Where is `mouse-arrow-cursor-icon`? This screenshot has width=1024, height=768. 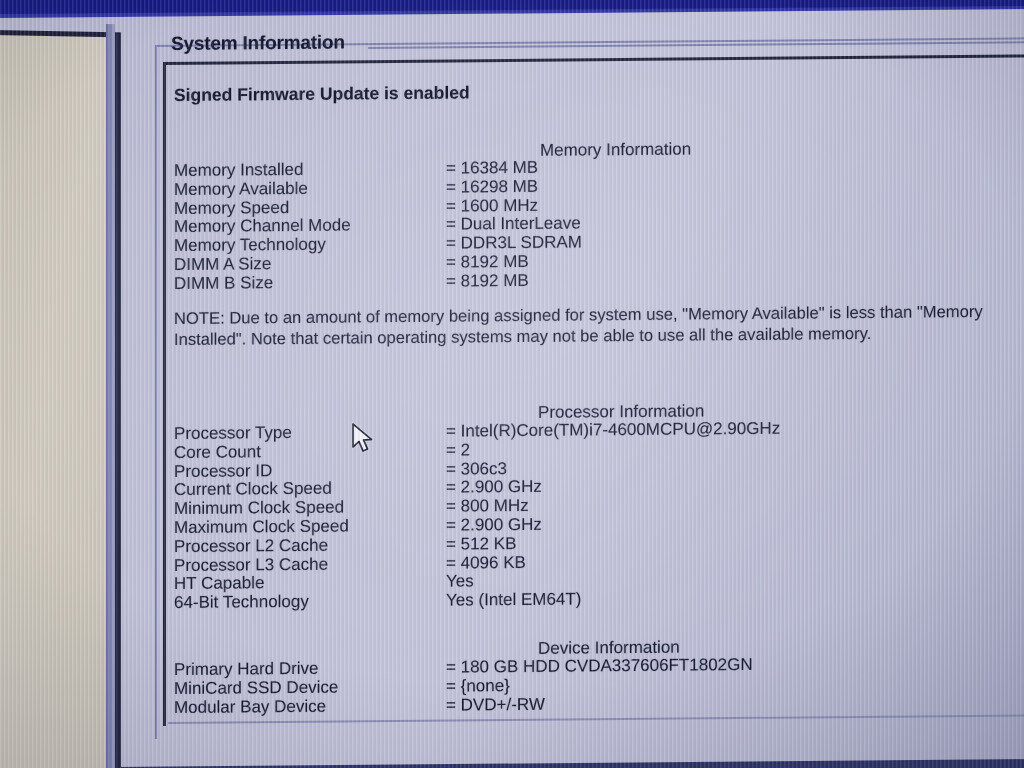
mouse-arrow-cursor-icon is located at coordinates (362, 437).